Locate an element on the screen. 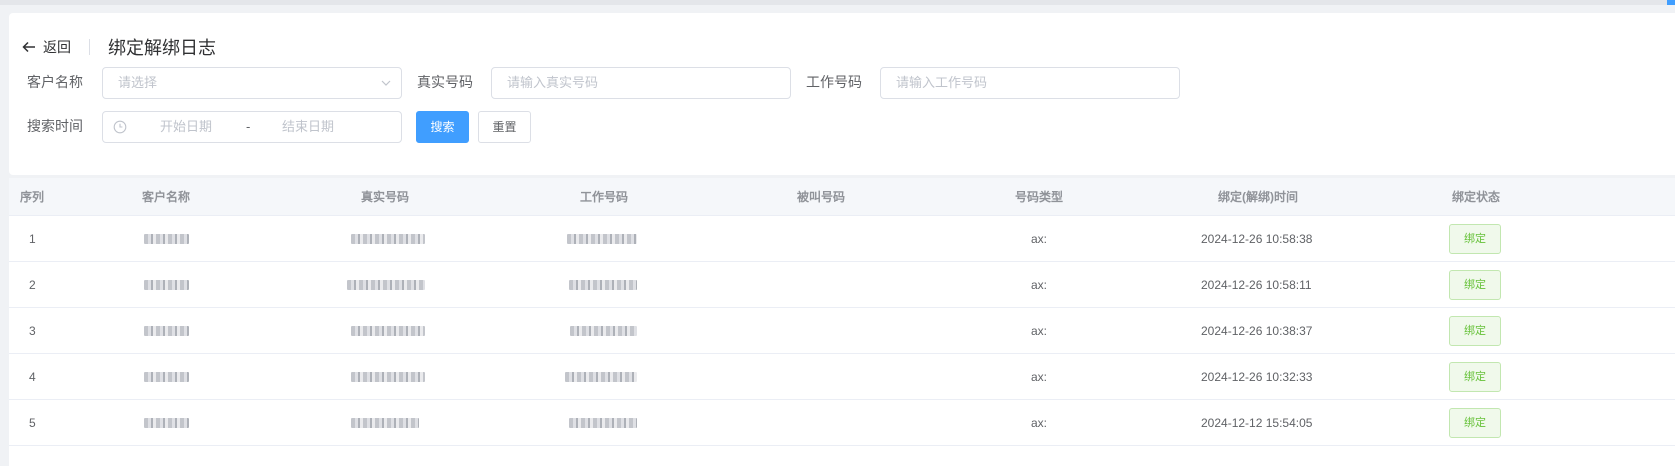 This screenshot has width=1675, height=466. cell-bind-time: 2024-12-26 10:32:33 is located at coordinates (1257, 377).